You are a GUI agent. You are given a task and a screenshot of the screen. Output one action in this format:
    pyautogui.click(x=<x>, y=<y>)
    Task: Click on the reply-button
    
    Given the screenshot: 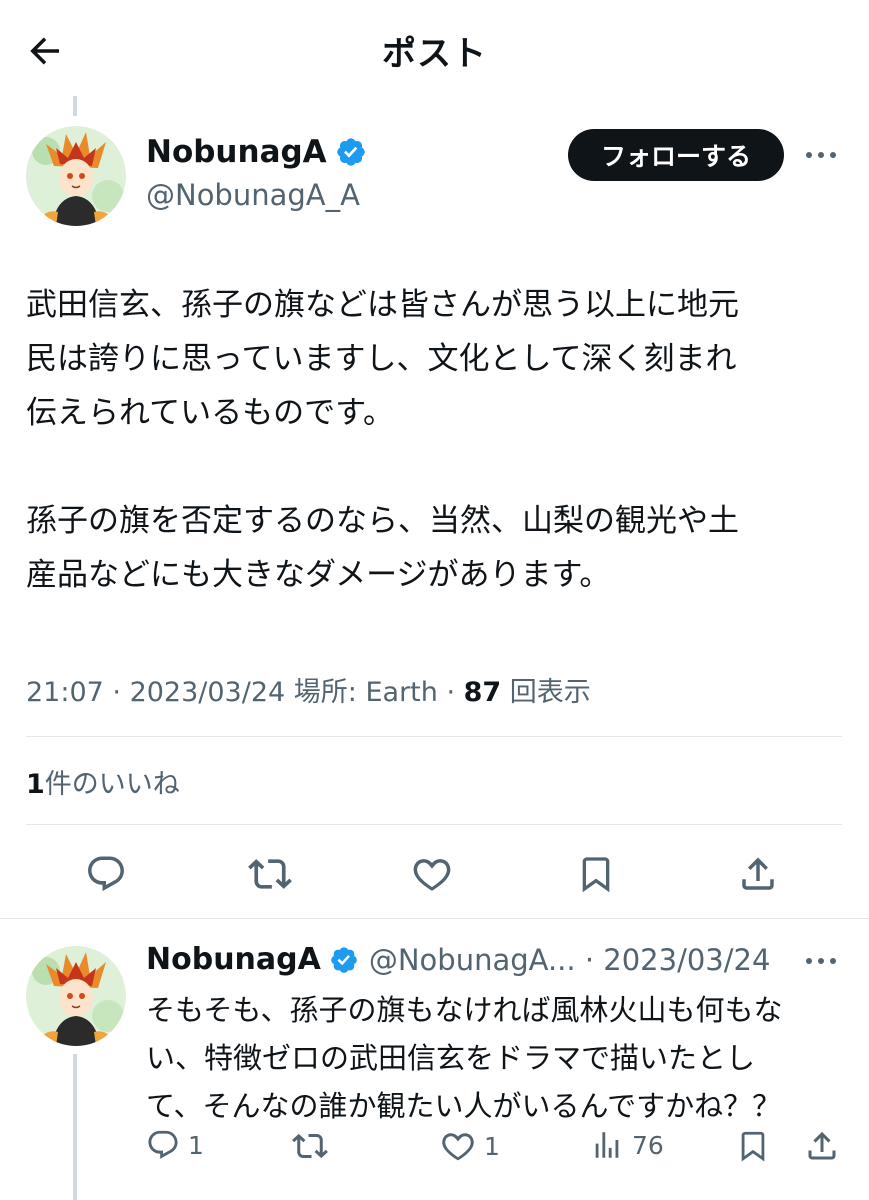 What is the action you would take?
    pyautogui.click(x=106, y=874)
    